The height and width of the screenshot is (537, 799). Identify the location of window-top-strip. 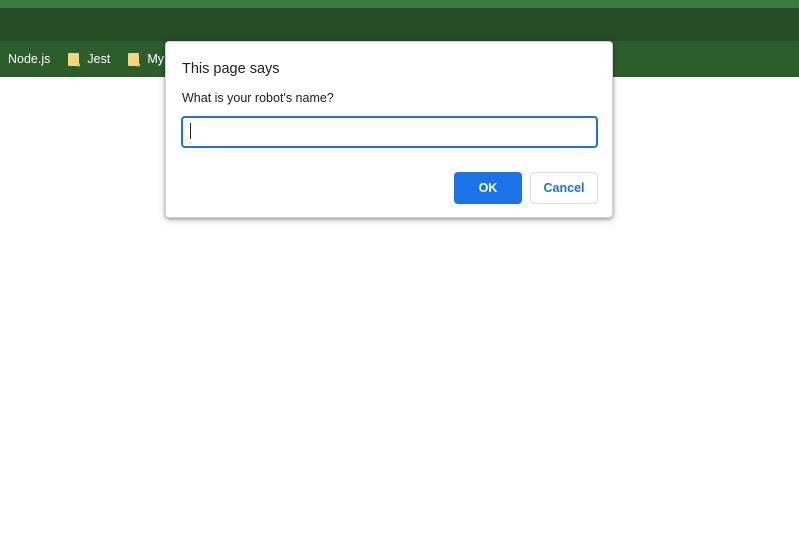
(399, 4).